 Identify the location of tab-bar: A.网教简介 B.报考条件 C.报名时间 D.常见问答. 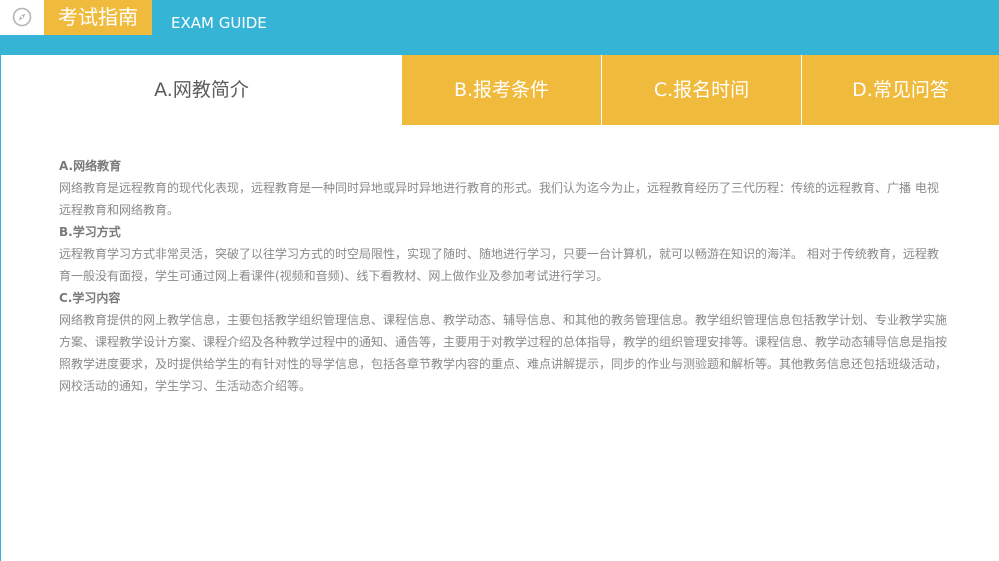
(499, 90).